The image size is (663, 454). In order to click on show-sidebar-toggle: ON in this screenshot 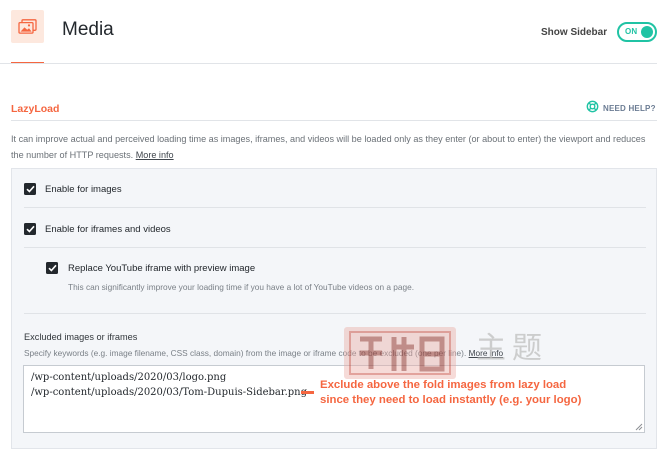, I will do `click(637, 32)`.